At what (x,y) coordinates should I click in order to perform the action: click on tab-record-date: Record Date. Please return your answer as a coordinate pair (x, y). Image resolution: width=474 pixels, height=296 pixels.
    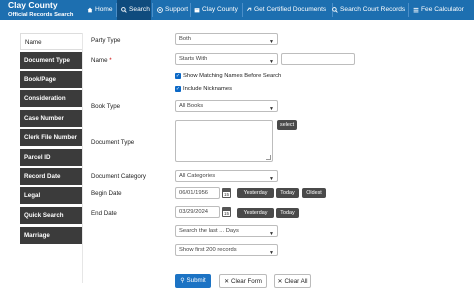
    Looking at the image, I should click on (51, 176).